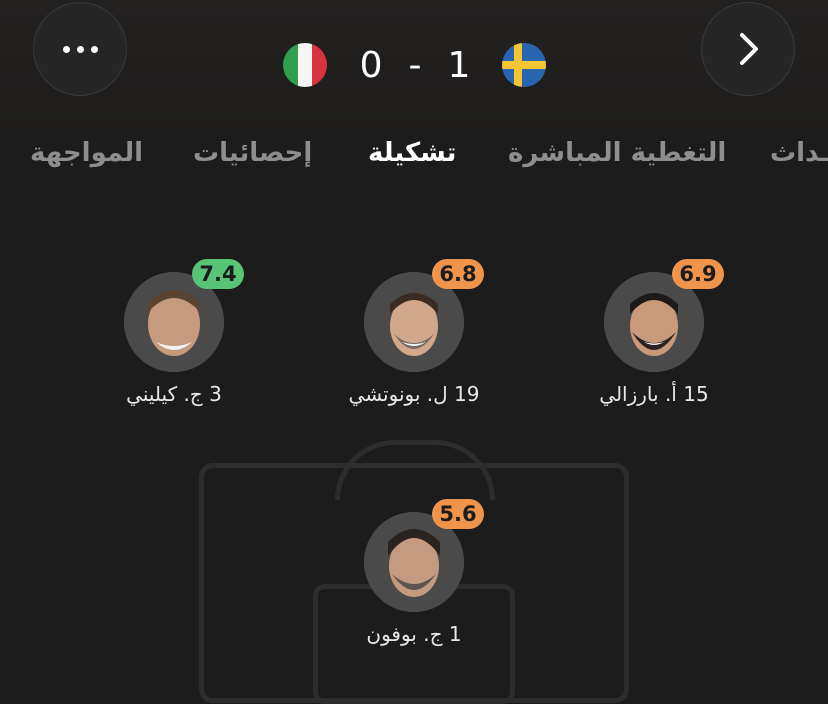 Image resolution: width=828 pixels, height=704 pixels. What do you see at coordinates (459, 65) in the screenshot?
I see `away-score: 1` at bounding box center [459, 65].